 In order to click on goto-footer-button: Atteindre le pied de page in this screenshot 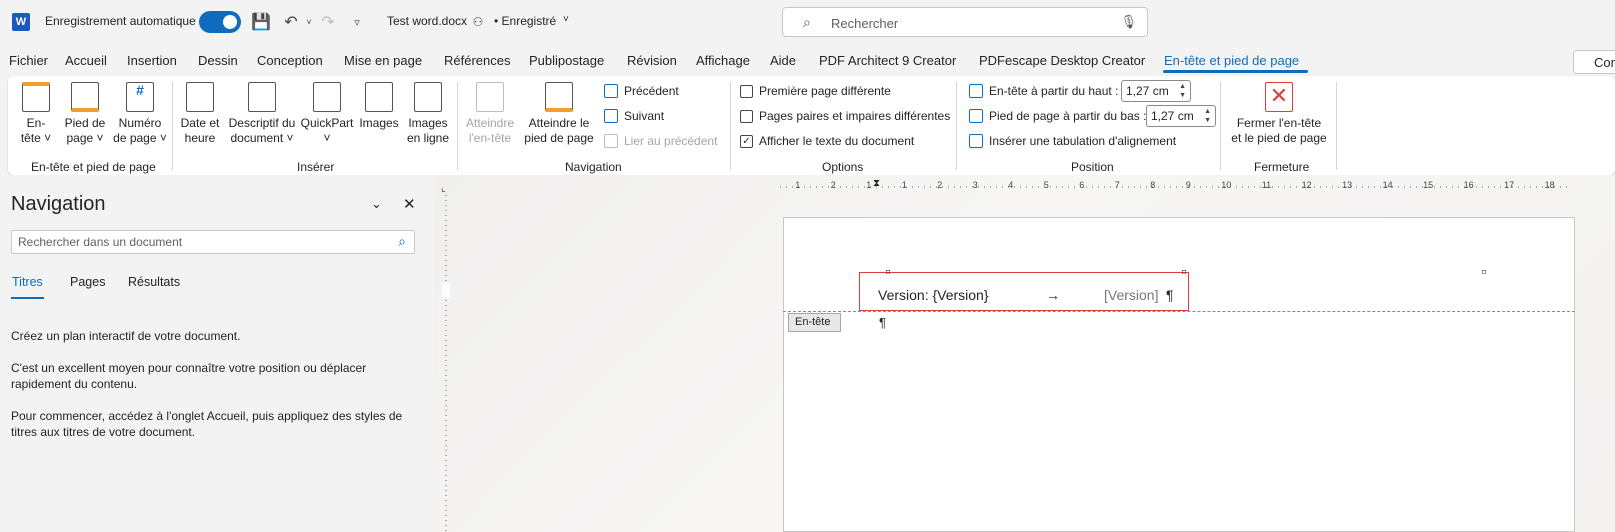, I will do `click(559, 114)`.